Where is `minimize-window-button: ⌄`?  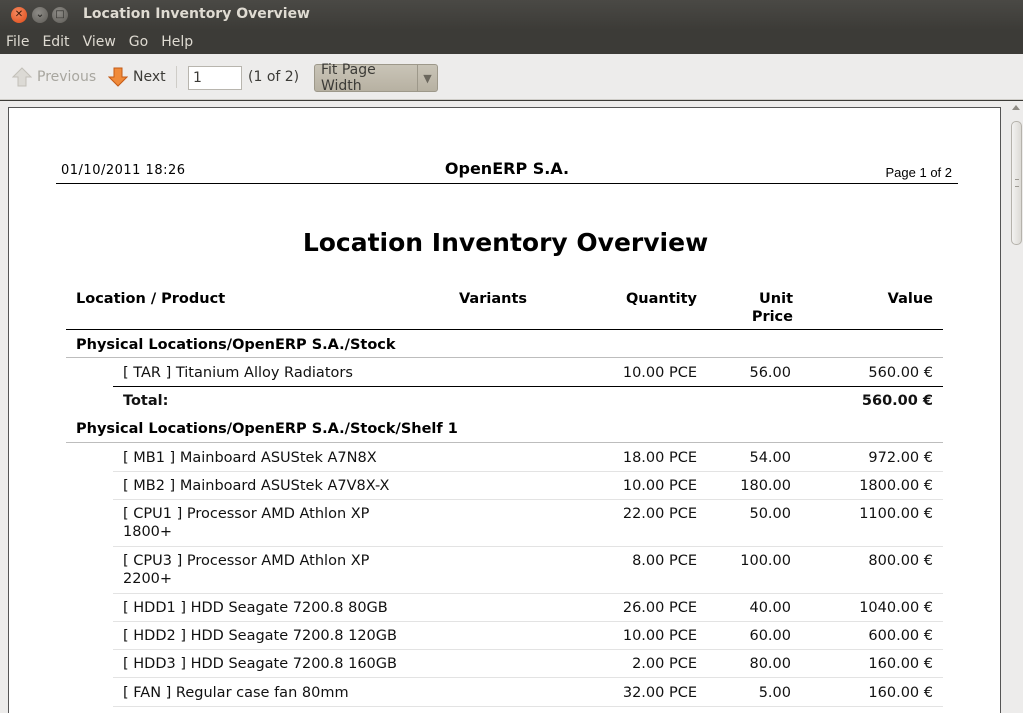 minimize-window-button: ⌄ is located at coordinates (40, 15).